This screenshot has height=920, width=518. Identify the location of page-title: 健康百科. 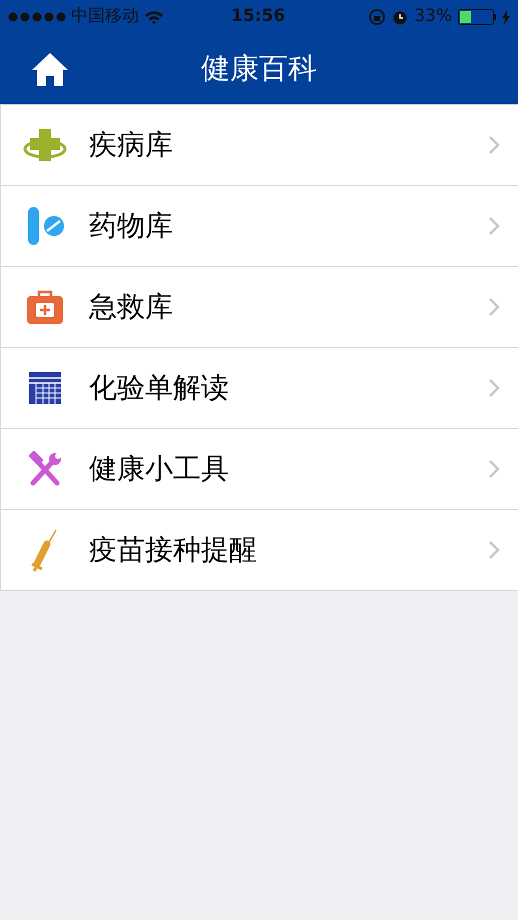
(259, 69).